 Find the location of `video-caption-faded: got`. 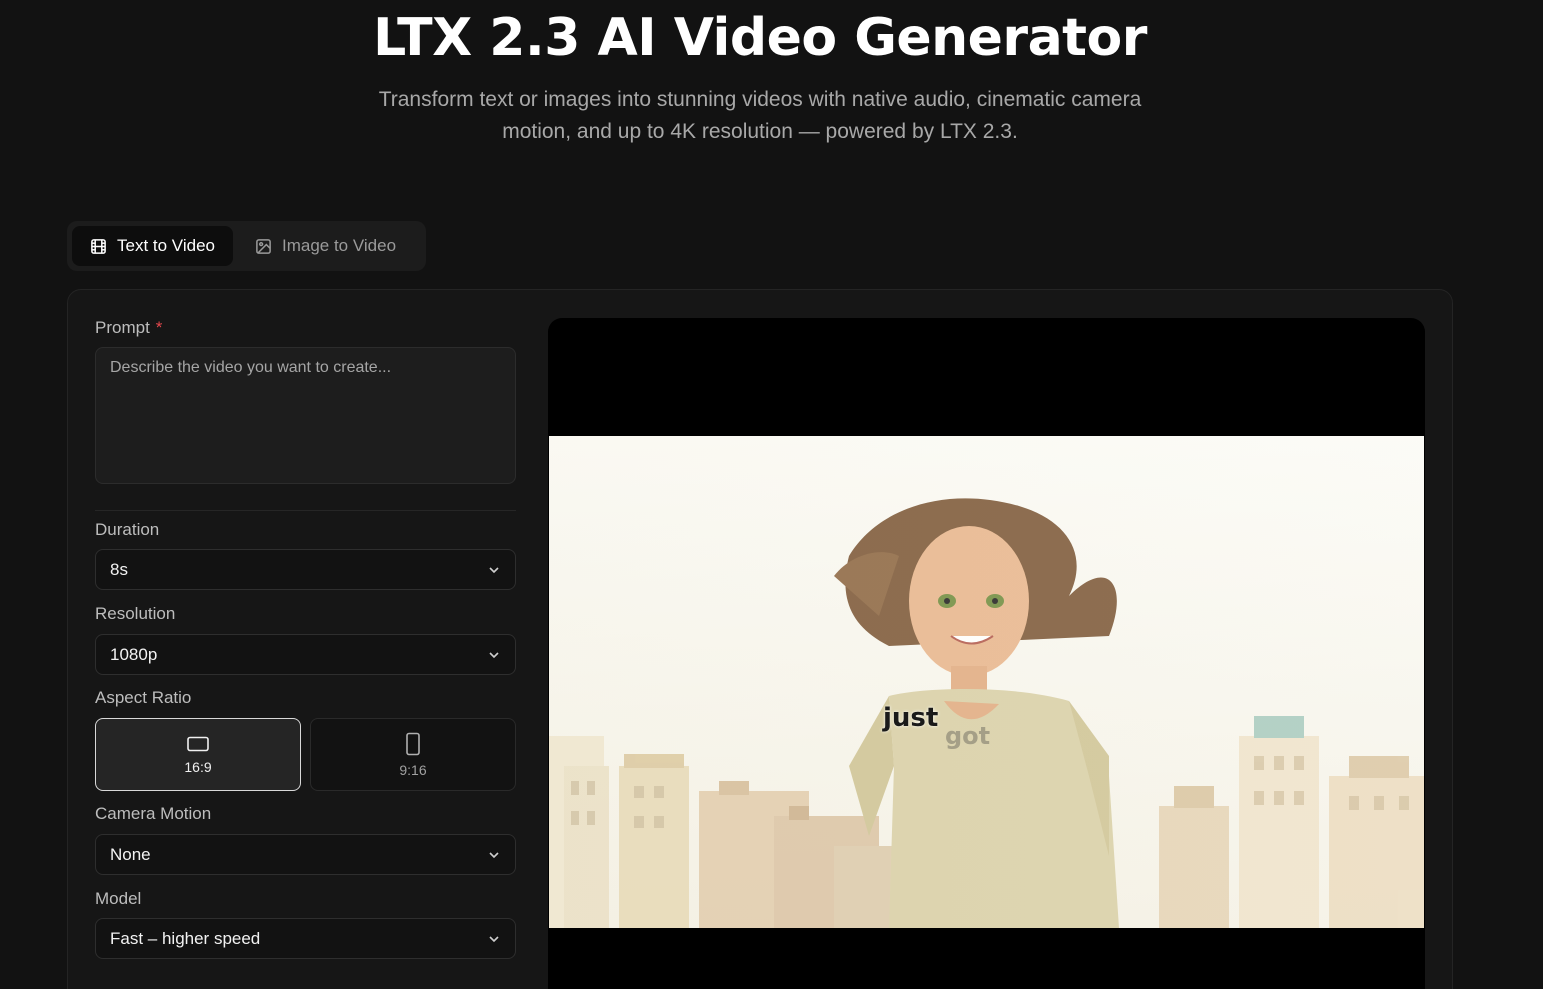

video-caption-faded: got is located at coordinates (968, 736).